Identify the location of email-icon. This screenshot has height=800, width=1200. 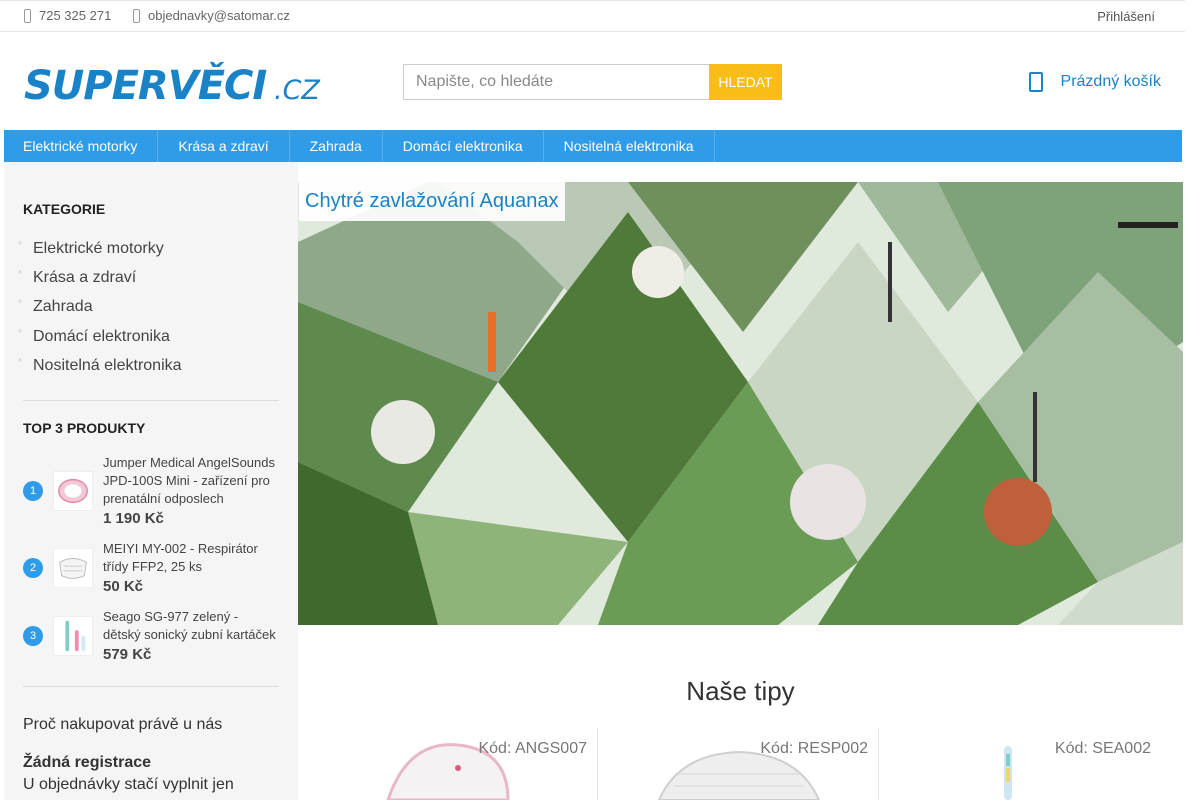
(136, 15).